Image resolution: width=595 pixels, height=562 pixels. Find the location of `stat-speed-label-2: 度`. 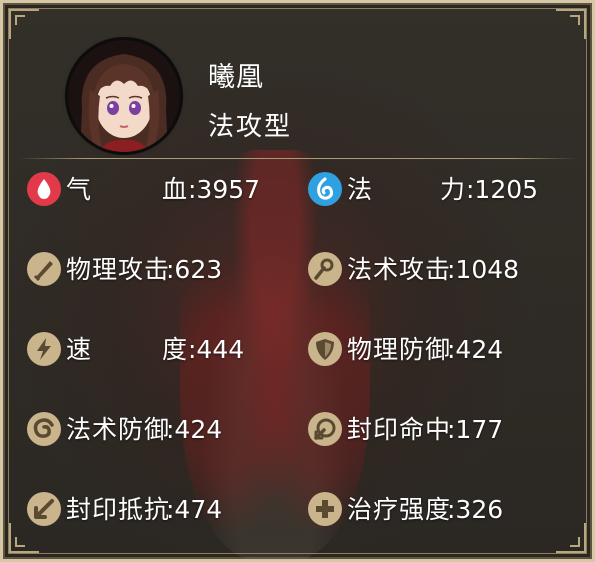

stat-speed-label-2: 度 is located at coordinates (175, 349).